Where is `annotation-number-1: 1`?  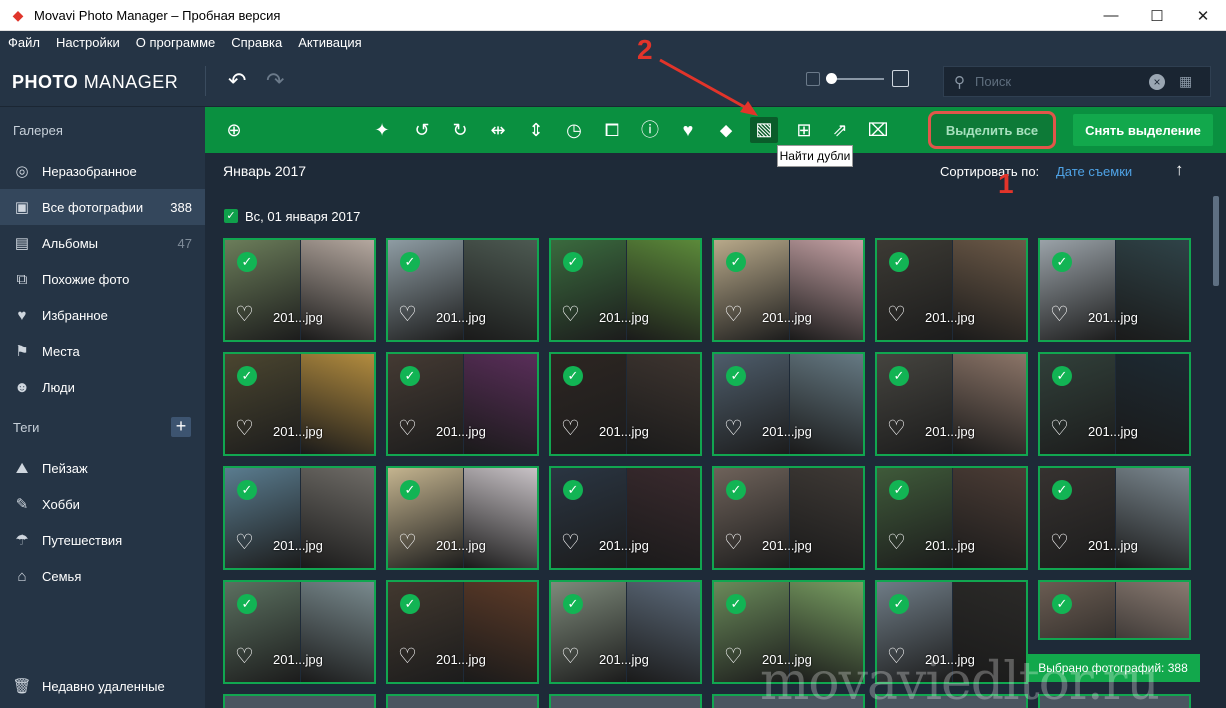 annotation-number-1: 1 is located at coordinates (1006, 183).